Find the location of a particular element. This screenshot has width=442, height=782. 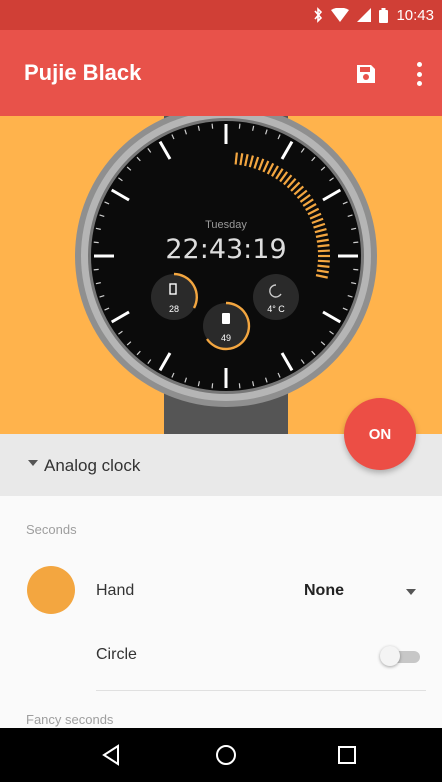

fancy-seconds-header: Fancy seconds is located at coordinates (70, 719).